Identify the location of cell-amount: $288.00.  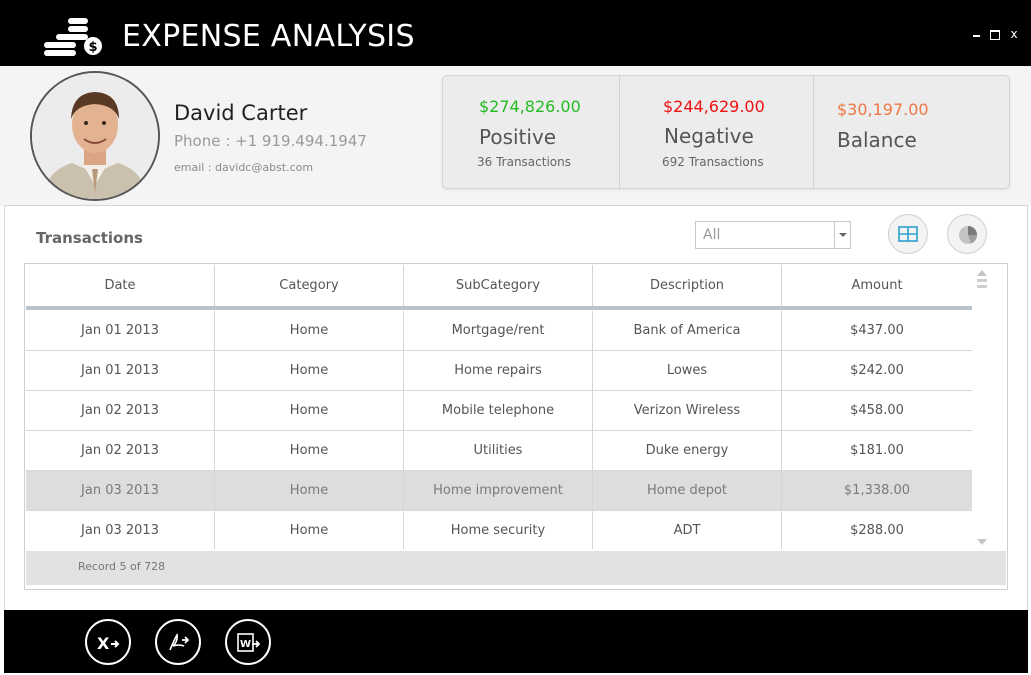
(877, 530).